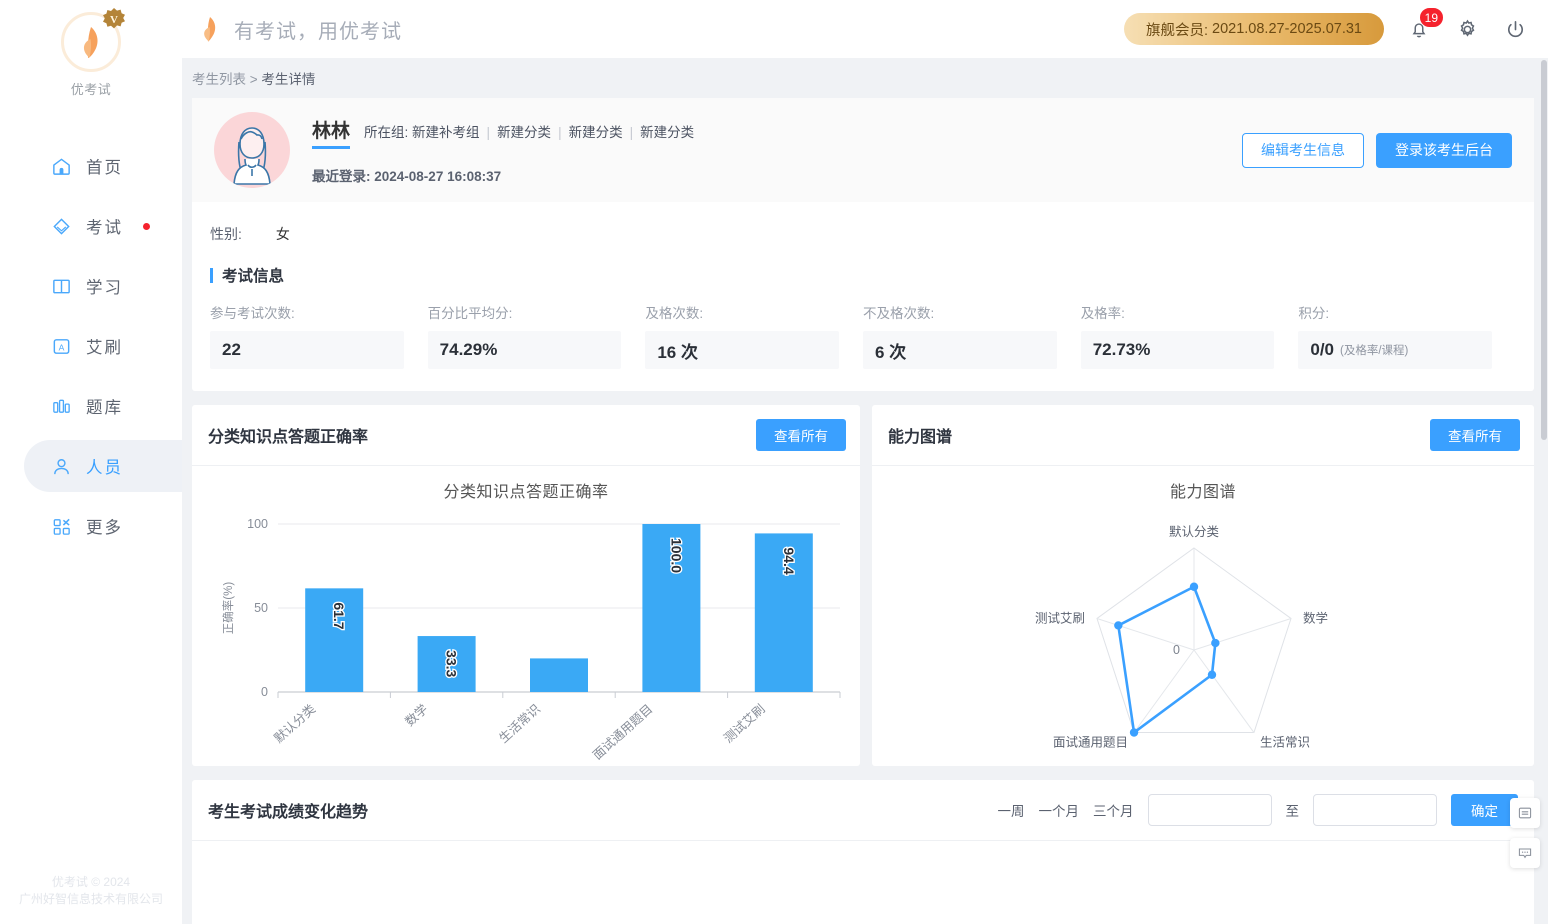 The width and height of the screenshot is (1548, 924). I want to click on radar-card-title: 能力图谱, so click(920, 437).